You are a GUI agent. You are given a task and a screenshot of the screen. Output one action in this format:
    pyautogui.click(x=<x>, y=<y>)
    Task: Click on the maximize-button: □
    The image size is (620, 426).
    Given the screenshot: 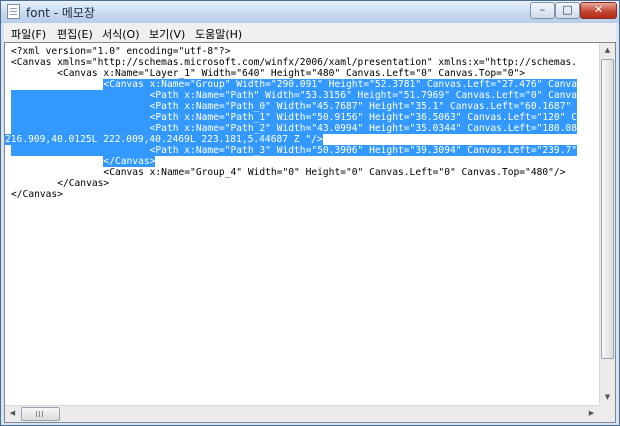 What is the action you would take?
    pyautogui.click(x=567, y=10)
    